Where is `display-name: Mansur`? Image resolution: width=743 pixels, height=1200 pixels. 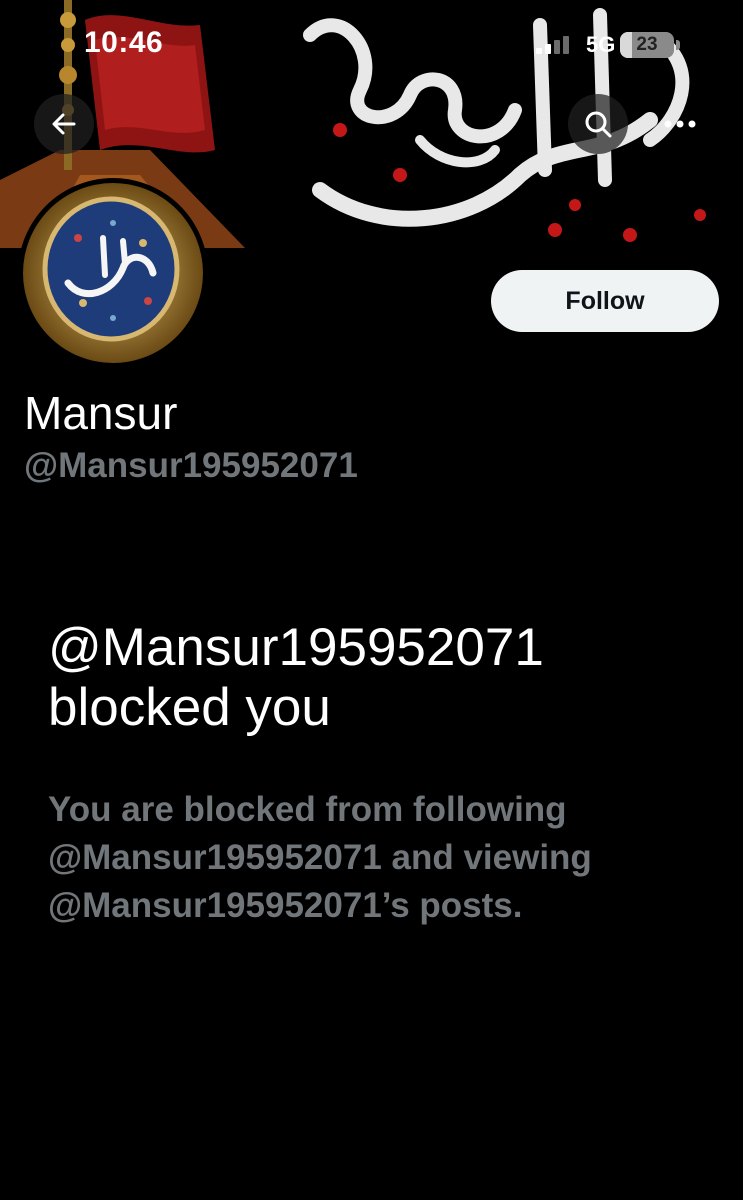 display-name: Mansur is located at coordinates (101, 413).